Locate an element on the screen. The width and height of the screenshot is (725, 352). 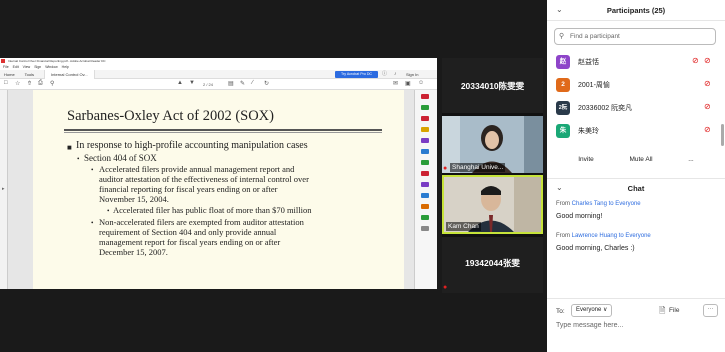
file-icon: 🗎 is located at coordinates (662, 312).